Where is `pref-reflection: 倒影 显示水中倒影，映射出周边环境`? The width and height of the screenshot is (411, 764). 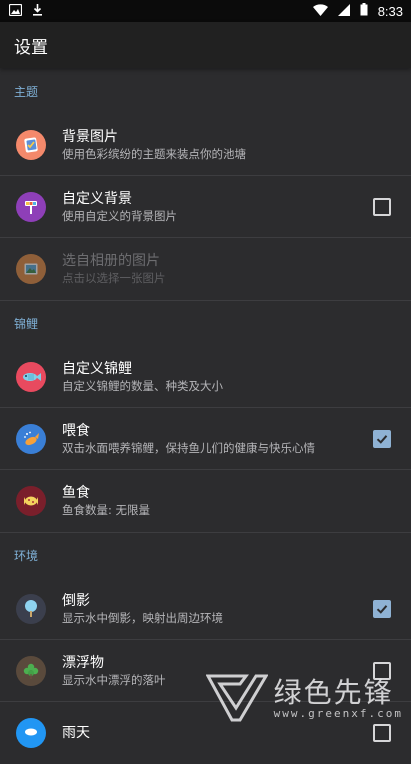 pref-reflection: 倒影 显示水中倒影，映射出周边环境 is located at coordinates (205, 609).